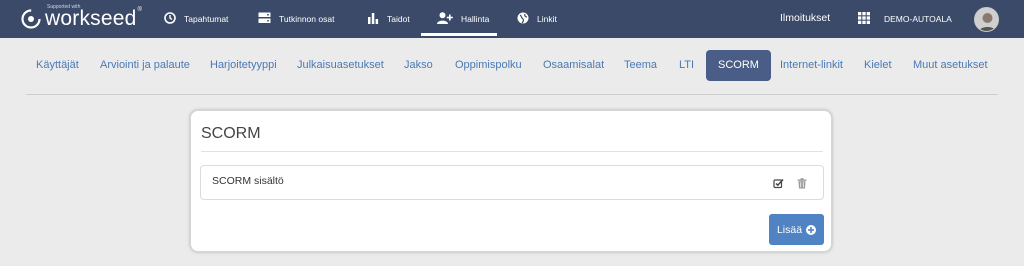 The image size is (1024, 266). Describe the element at coordinates (573, 65) in the screenshot. I see `tab-osaamisalat: Osaamisalat` at that location.